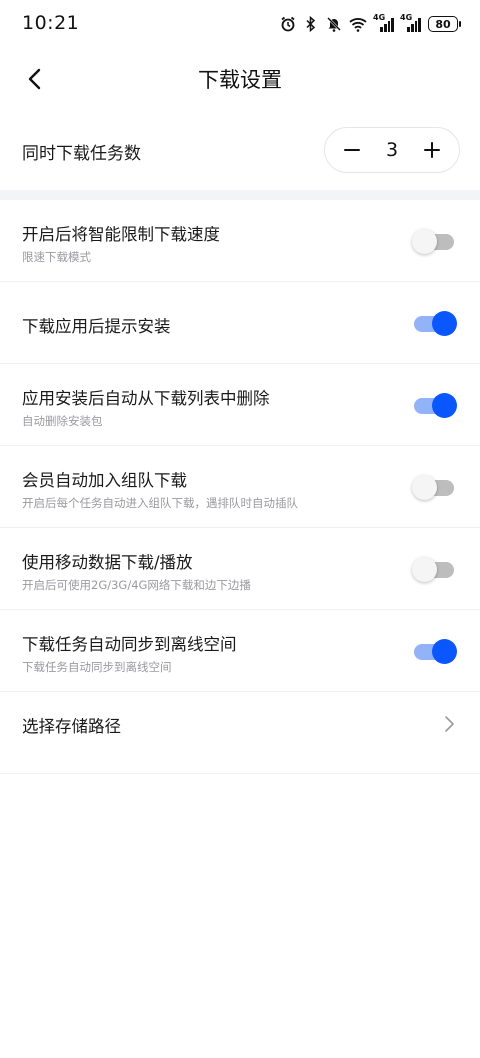 The image size is (480, 1058). Describe the element at coordinates (370, 23) in the screenshot. I see `status-icons: 4G 4G 80` at that location.